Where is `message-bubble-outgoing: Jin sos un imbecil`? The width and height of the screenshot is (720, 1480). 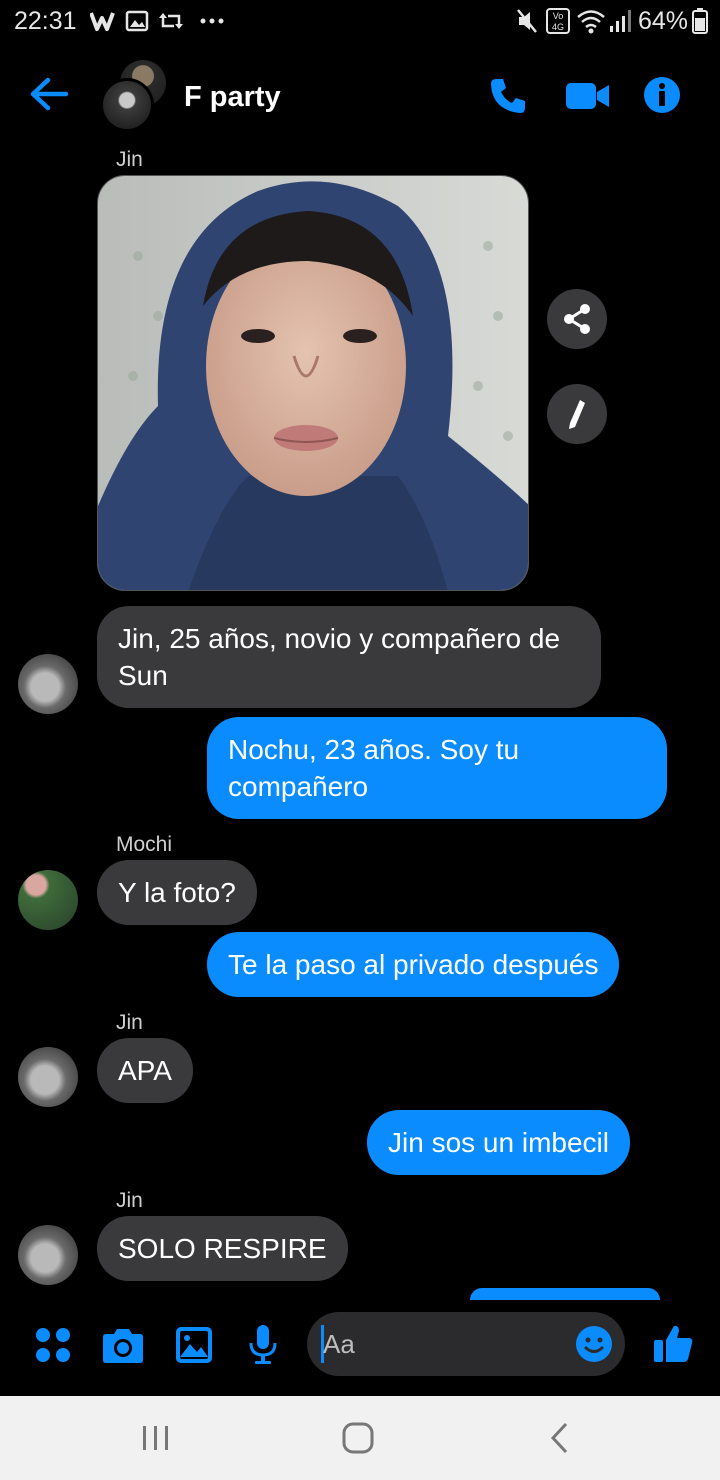 message-bubble-outgoing: Jin sos un imbecil is located at coordinates (498, 1142).